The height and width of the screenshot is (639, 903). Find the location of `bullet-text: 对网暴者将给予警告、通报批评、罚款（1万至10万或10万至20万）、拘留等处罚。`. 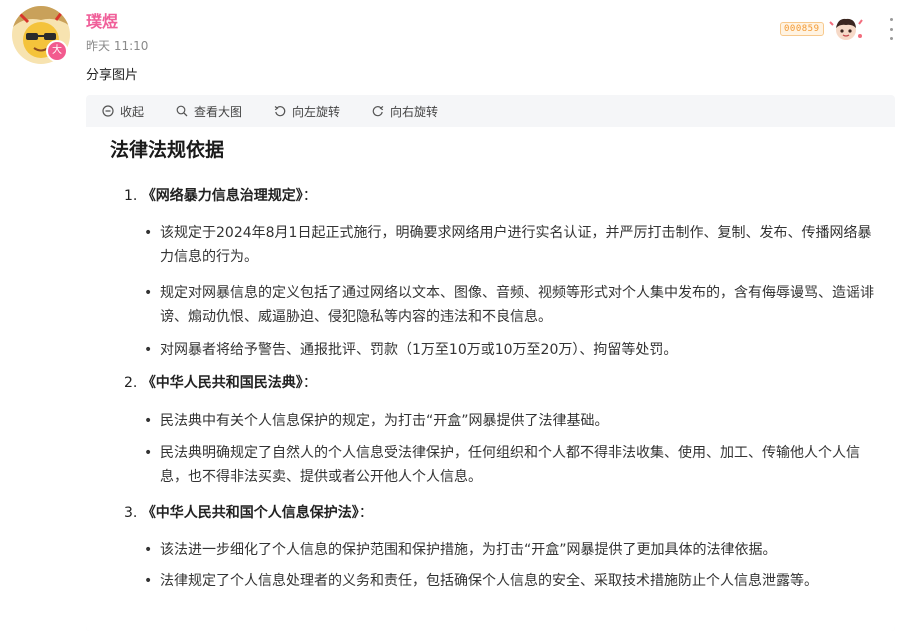

bullet-text: 对网暴者将给予警告、通报批评、罚款（1万至10万或10万至20万）、拘留等处罚。 is located at coordinates (419, 350).